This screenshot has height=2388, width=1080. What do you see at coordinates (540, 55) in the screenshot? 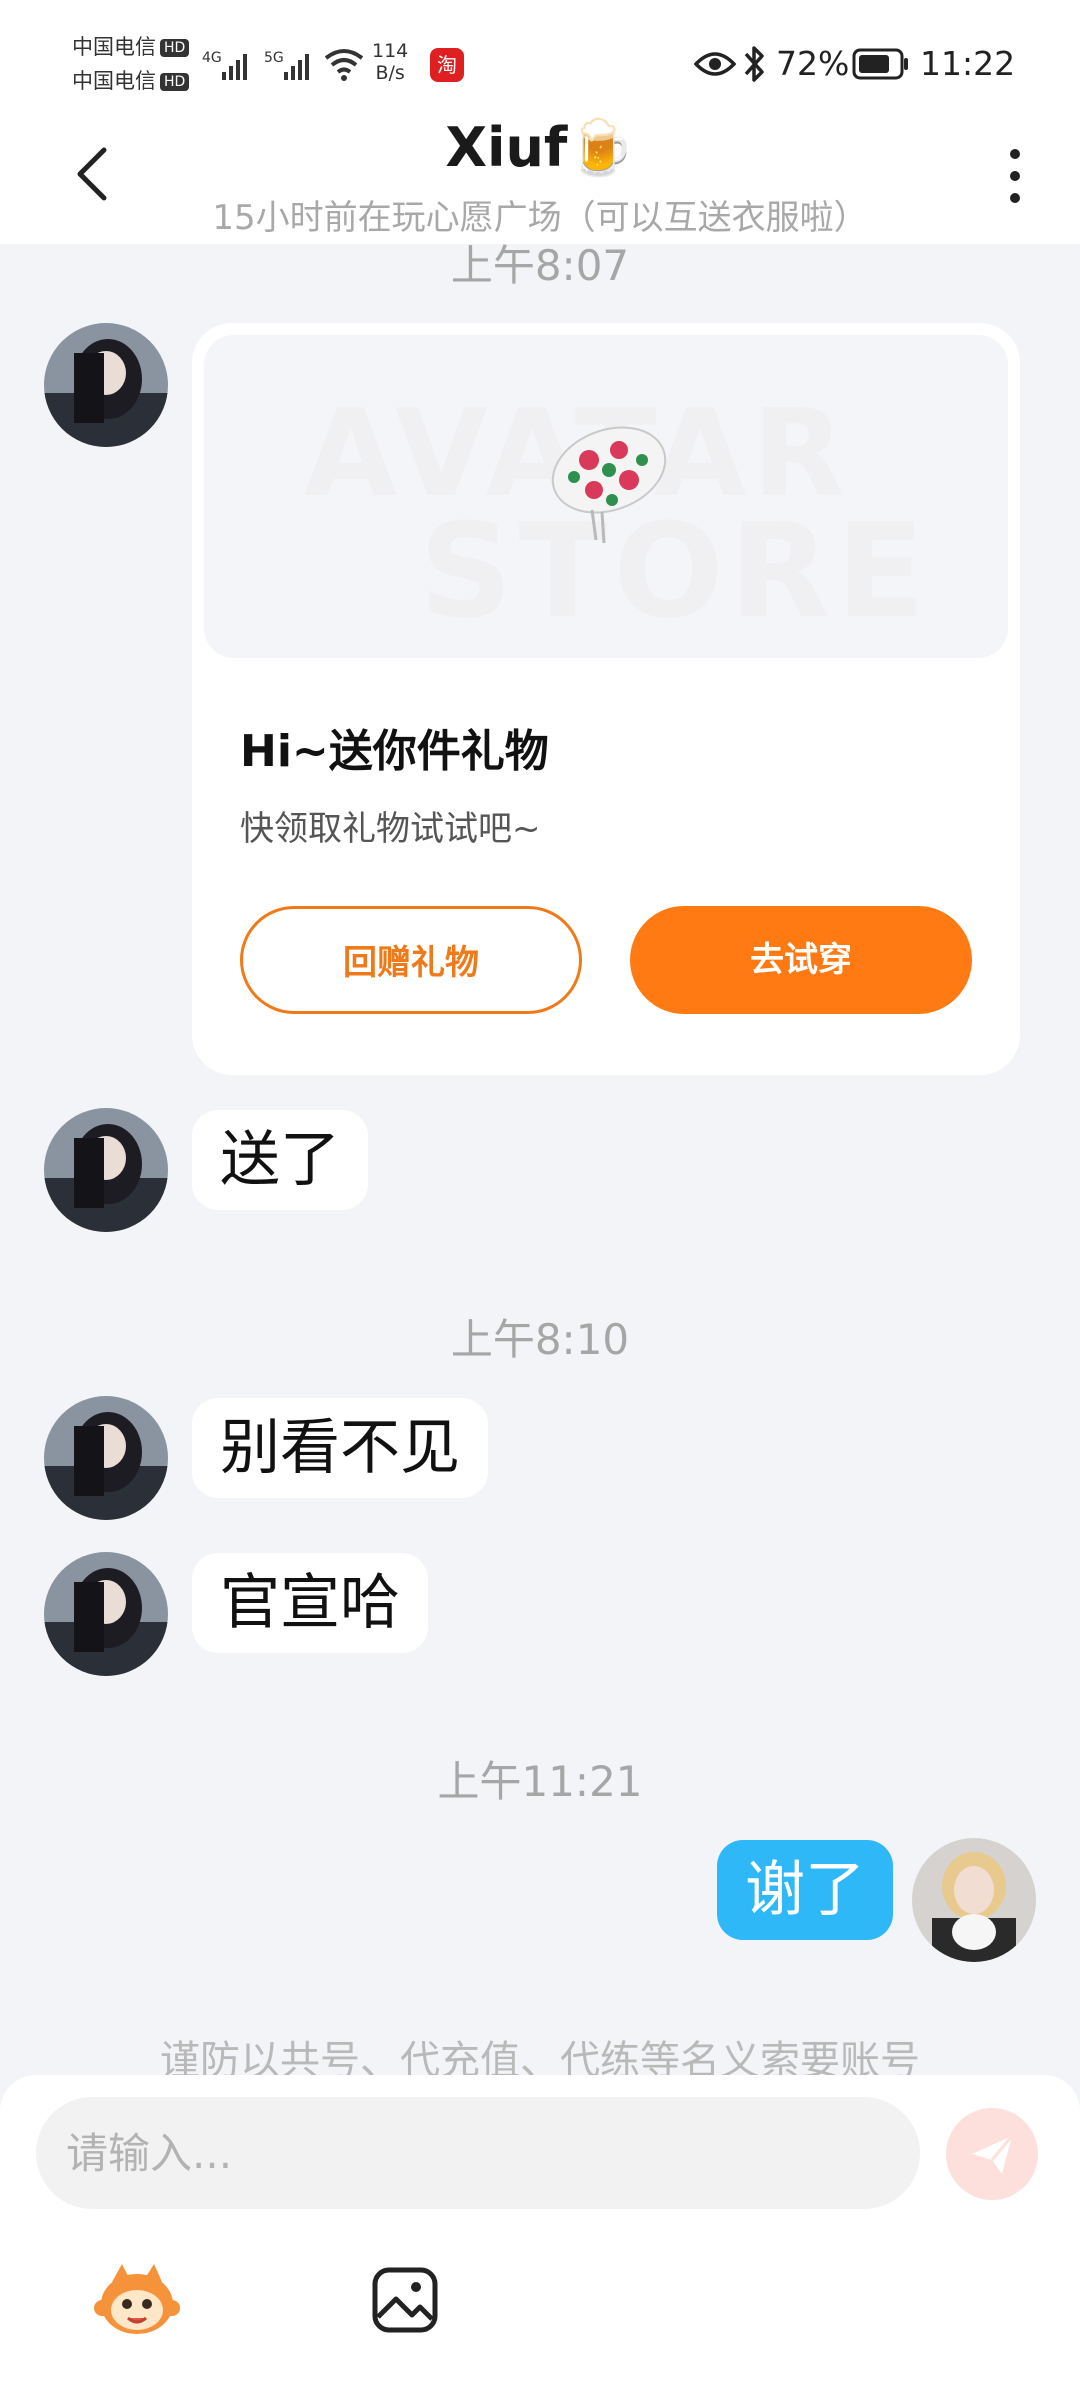
I see `status-bar: 中国电信 HD 中国电信 HD 4G 5G 114 B/s 淘 72% 11:22` at bounding box center [540, 55].